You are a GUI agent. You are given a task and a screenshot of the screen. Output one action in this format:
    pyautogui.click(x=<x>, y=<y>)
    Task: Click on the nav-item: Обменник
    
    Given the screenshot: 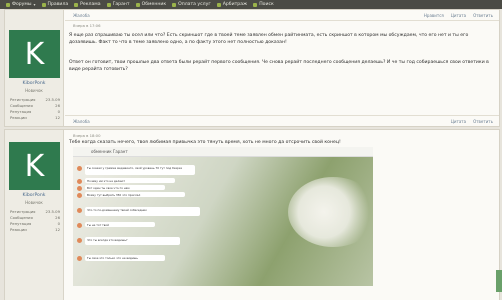 What is the action you would take?
    pyautogui.click(x=151, y=4)
    